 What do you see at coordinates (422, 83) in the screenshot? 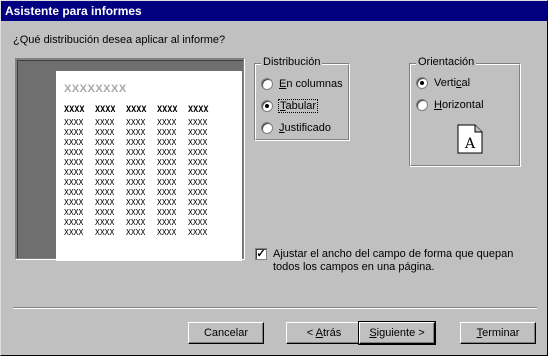
I see `radio-vertical-circle` at bounding box center [422, 83].